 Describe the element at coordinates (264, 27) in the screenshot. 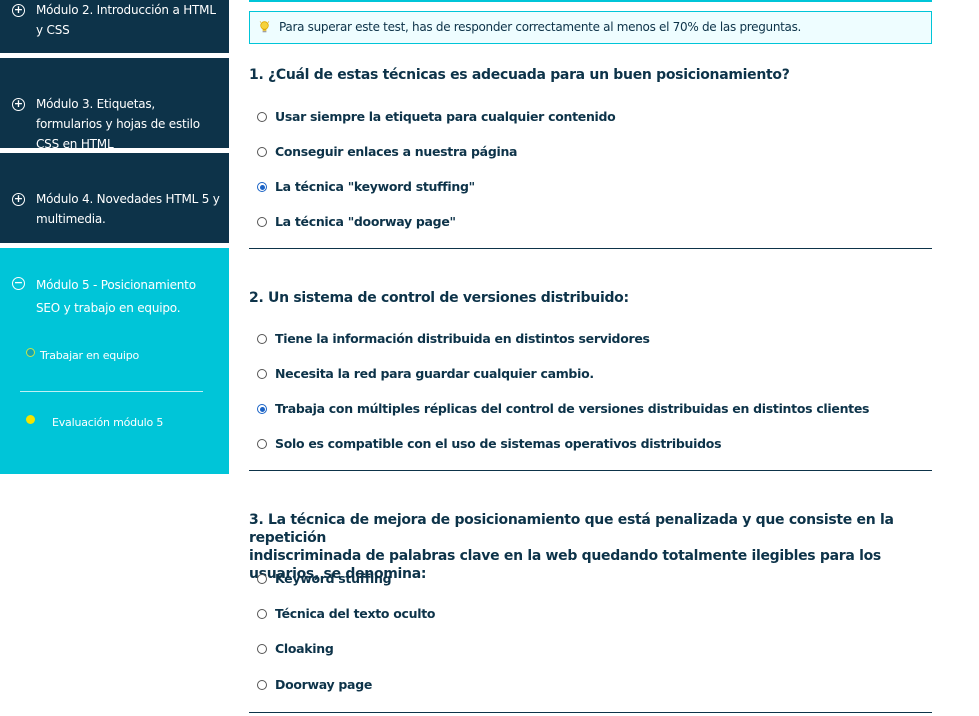

I see `lightbulb-icon` at that location.